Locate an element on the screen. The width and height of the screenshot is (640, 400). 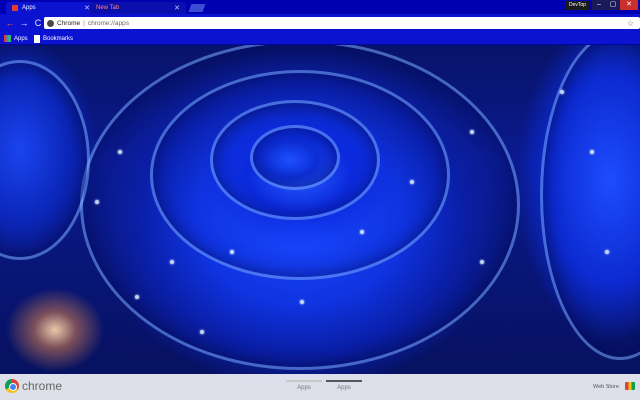
chrome-logo-icon is located at coordinates (12, 386).